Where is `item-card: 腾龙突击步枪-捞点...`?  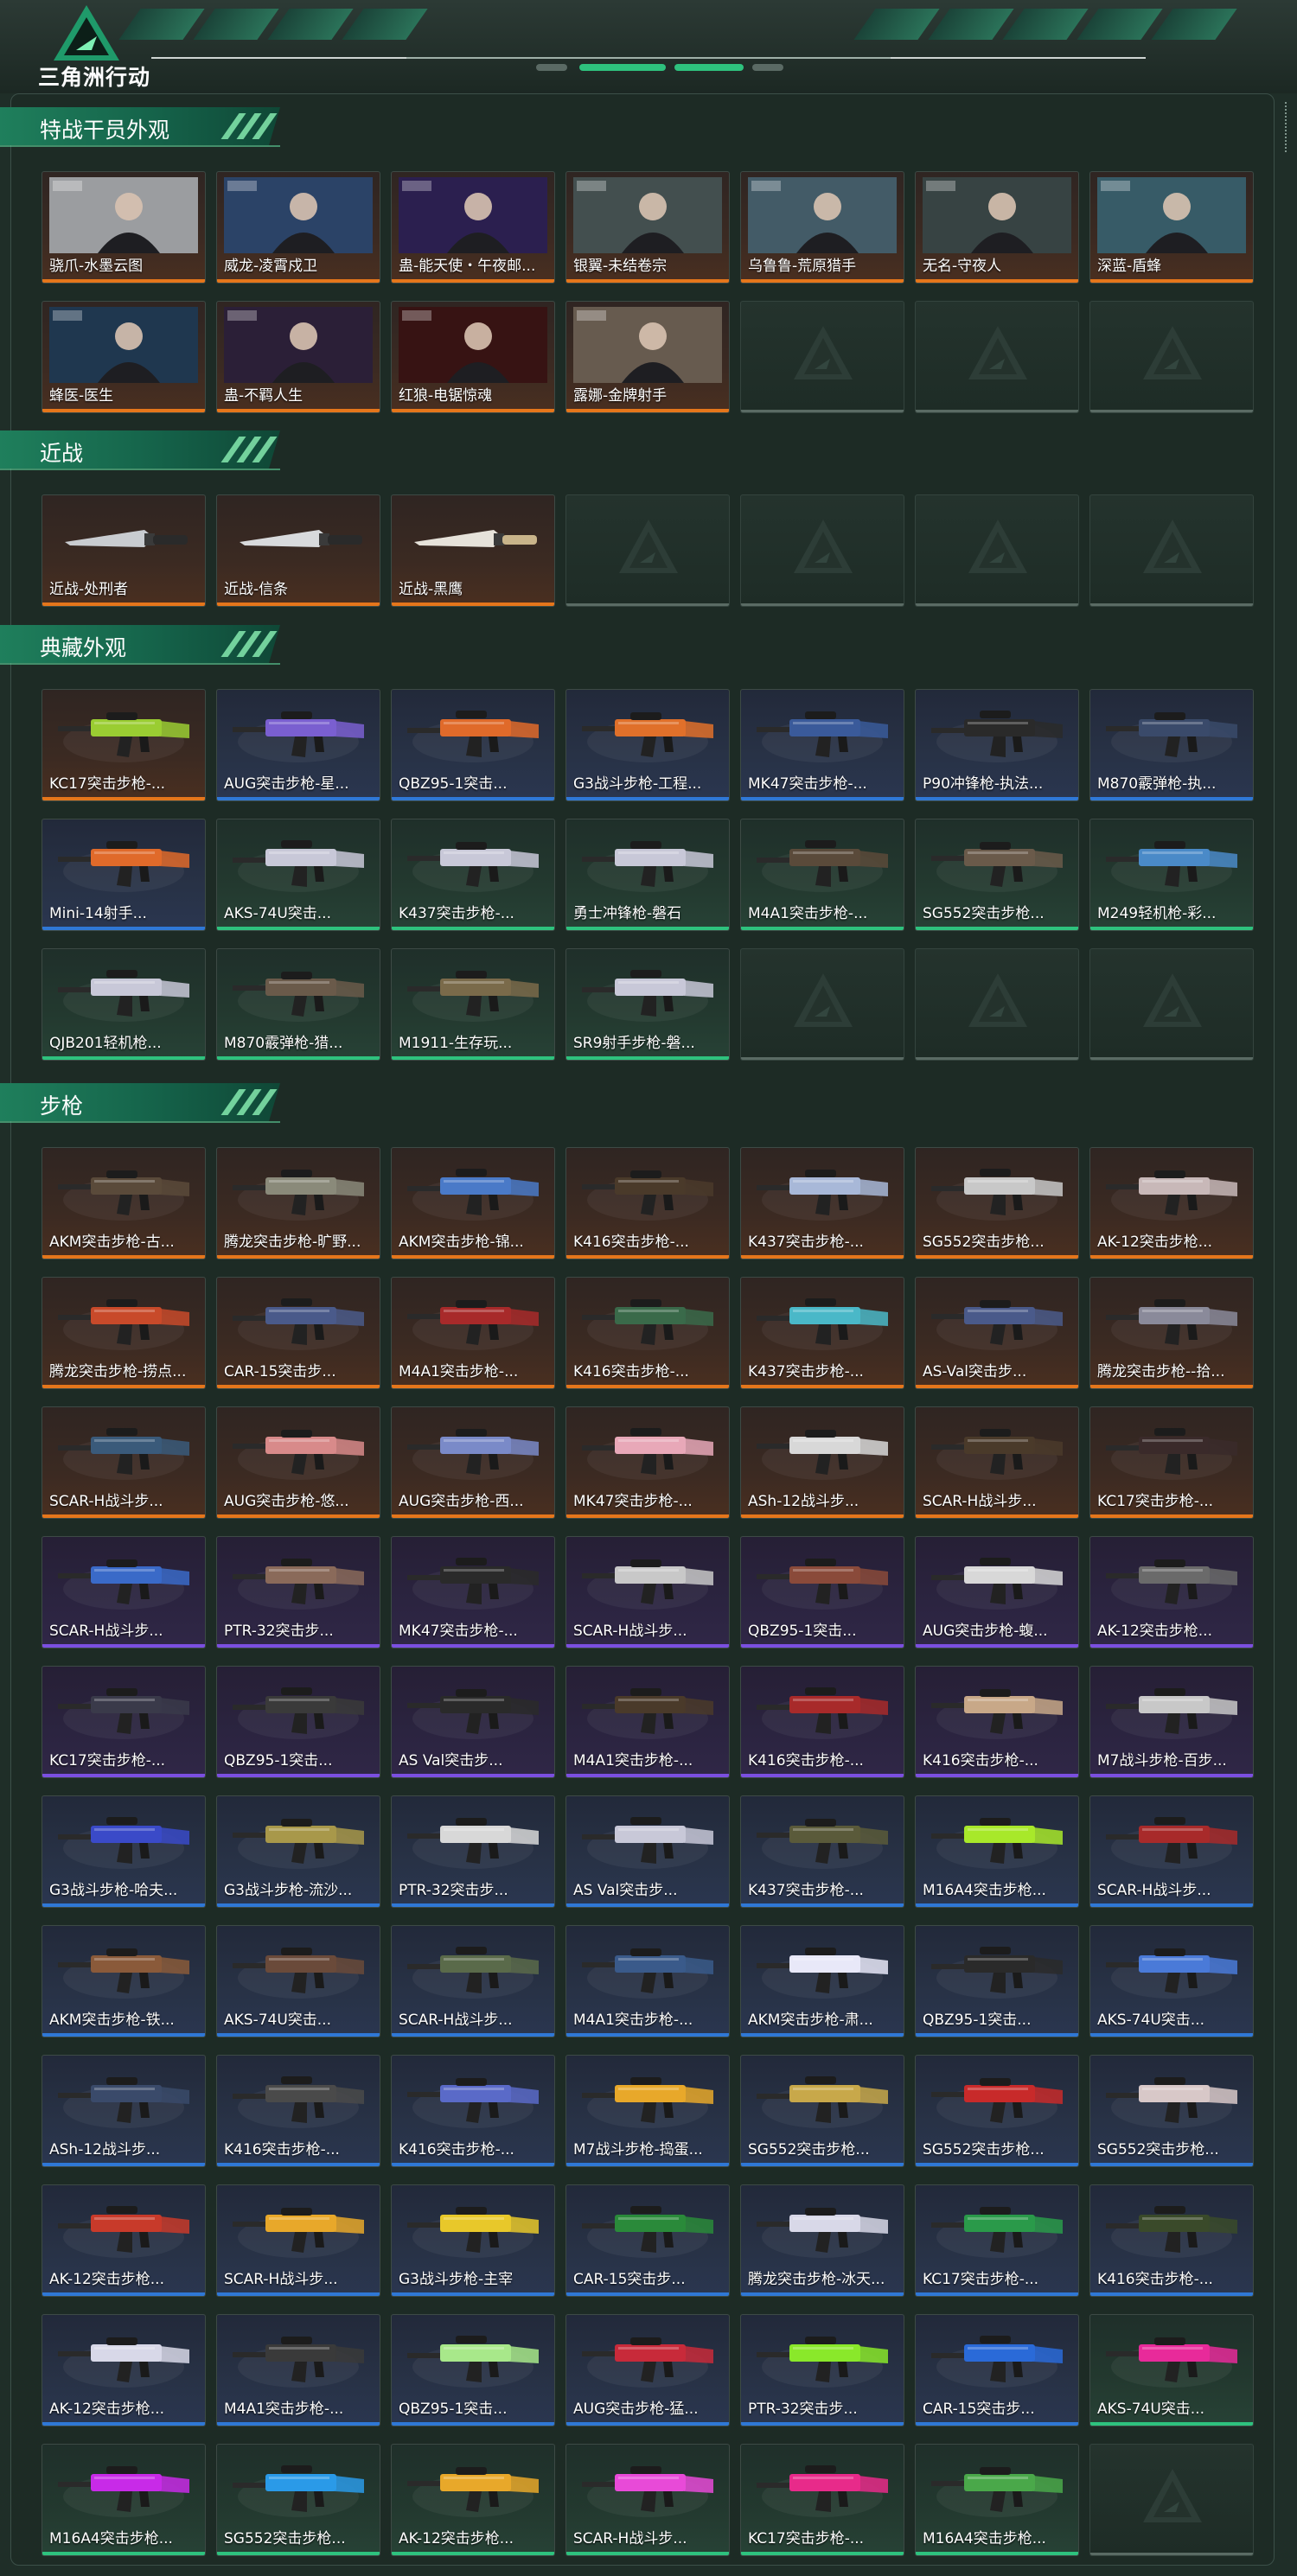 item-card: 腾龙突击步枪-捞点... is located at coordinates (124, 1333).